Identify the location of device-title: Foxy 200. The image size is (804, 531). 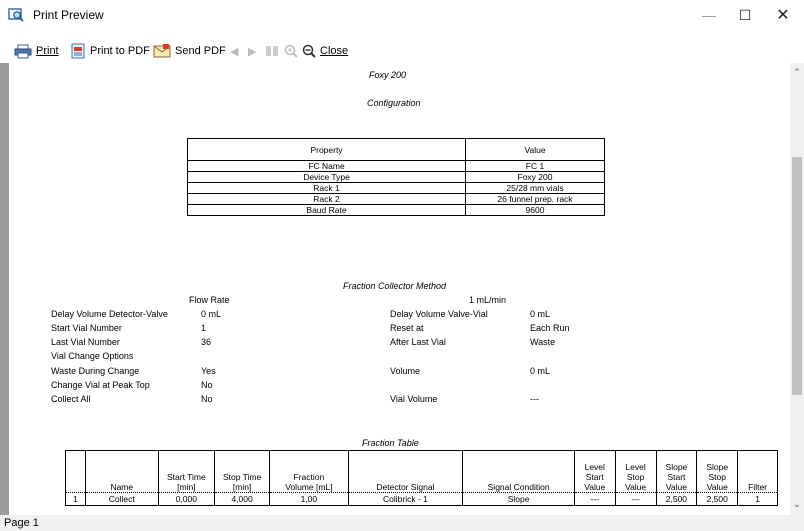
(388, 75).